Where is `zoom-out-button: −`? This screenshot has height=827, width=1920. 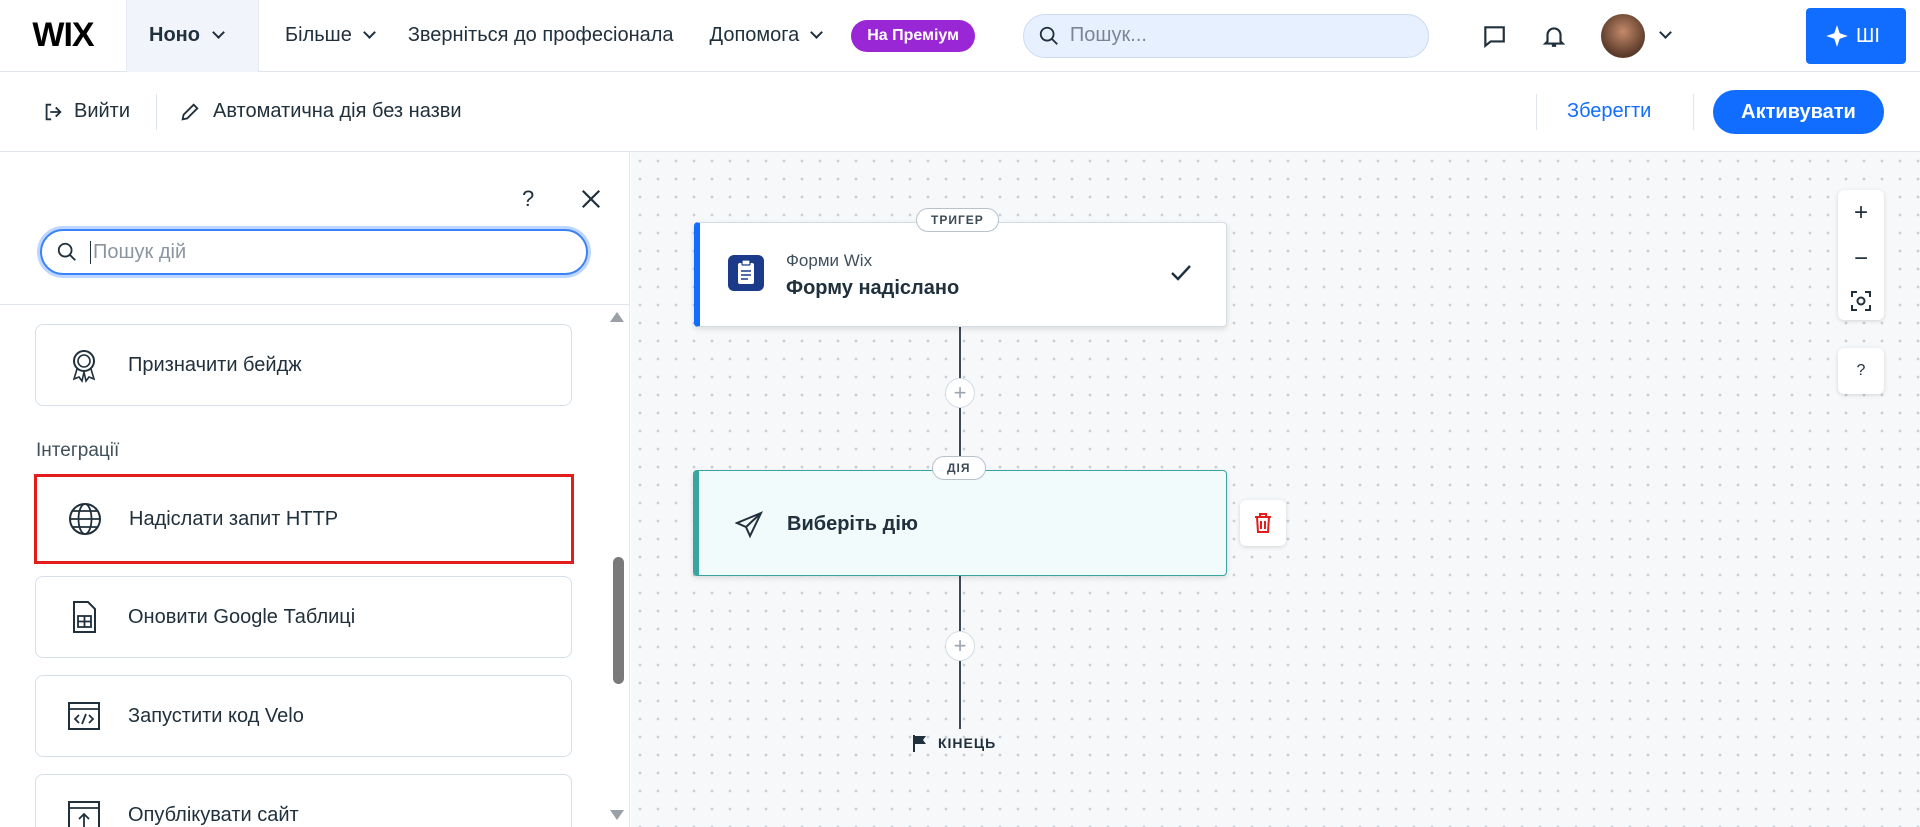
zoom-out-button: − is located at coordinates (1861, 259).